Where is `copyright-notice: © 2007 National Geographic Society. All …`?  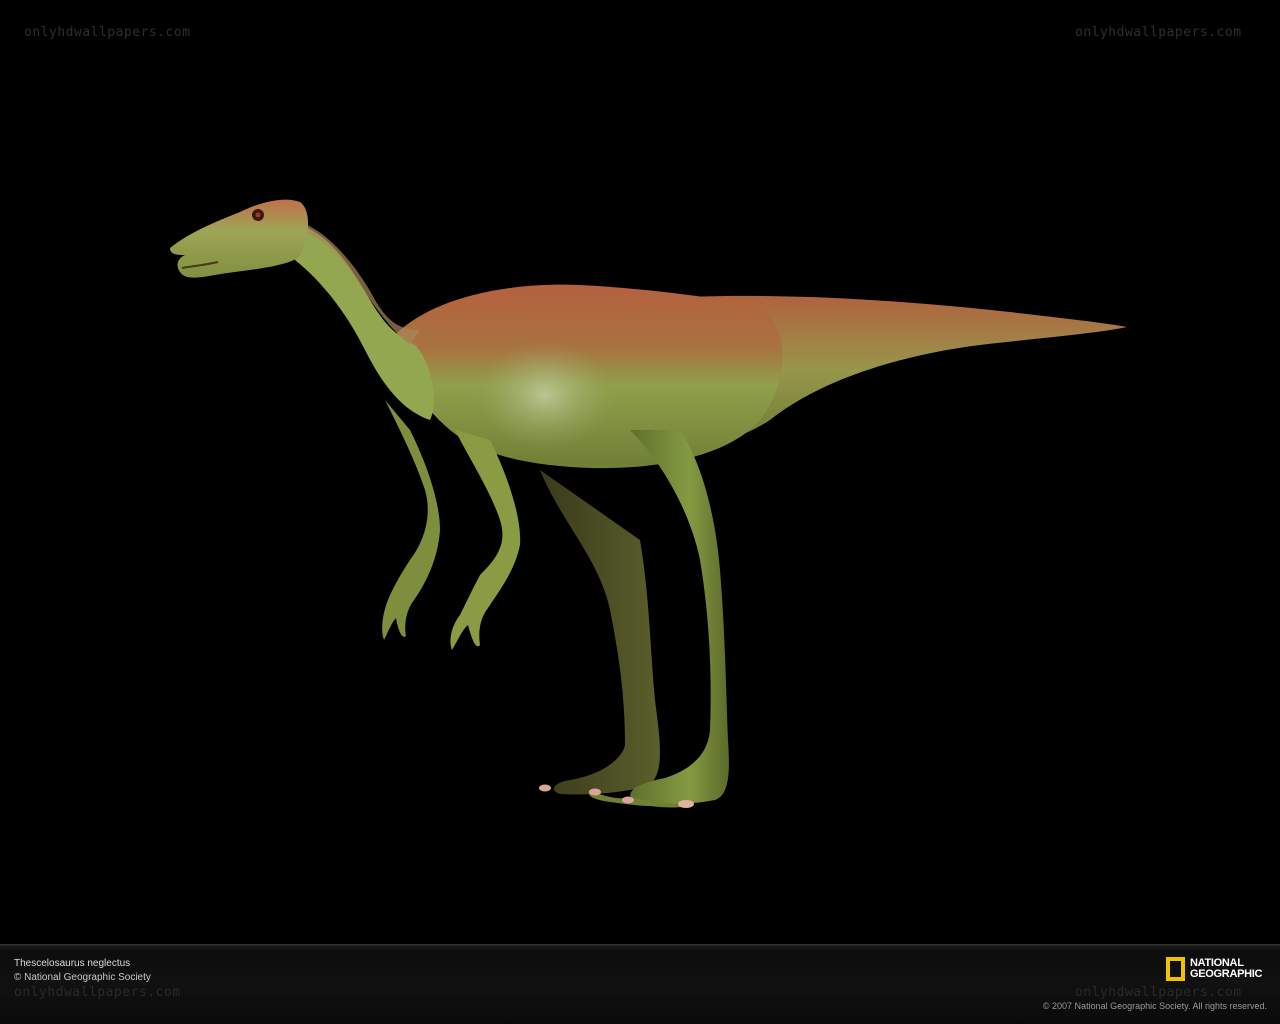 copyright-notice: © 2007 National Geographic Society. All … is located at coordinates (1154, 1006).